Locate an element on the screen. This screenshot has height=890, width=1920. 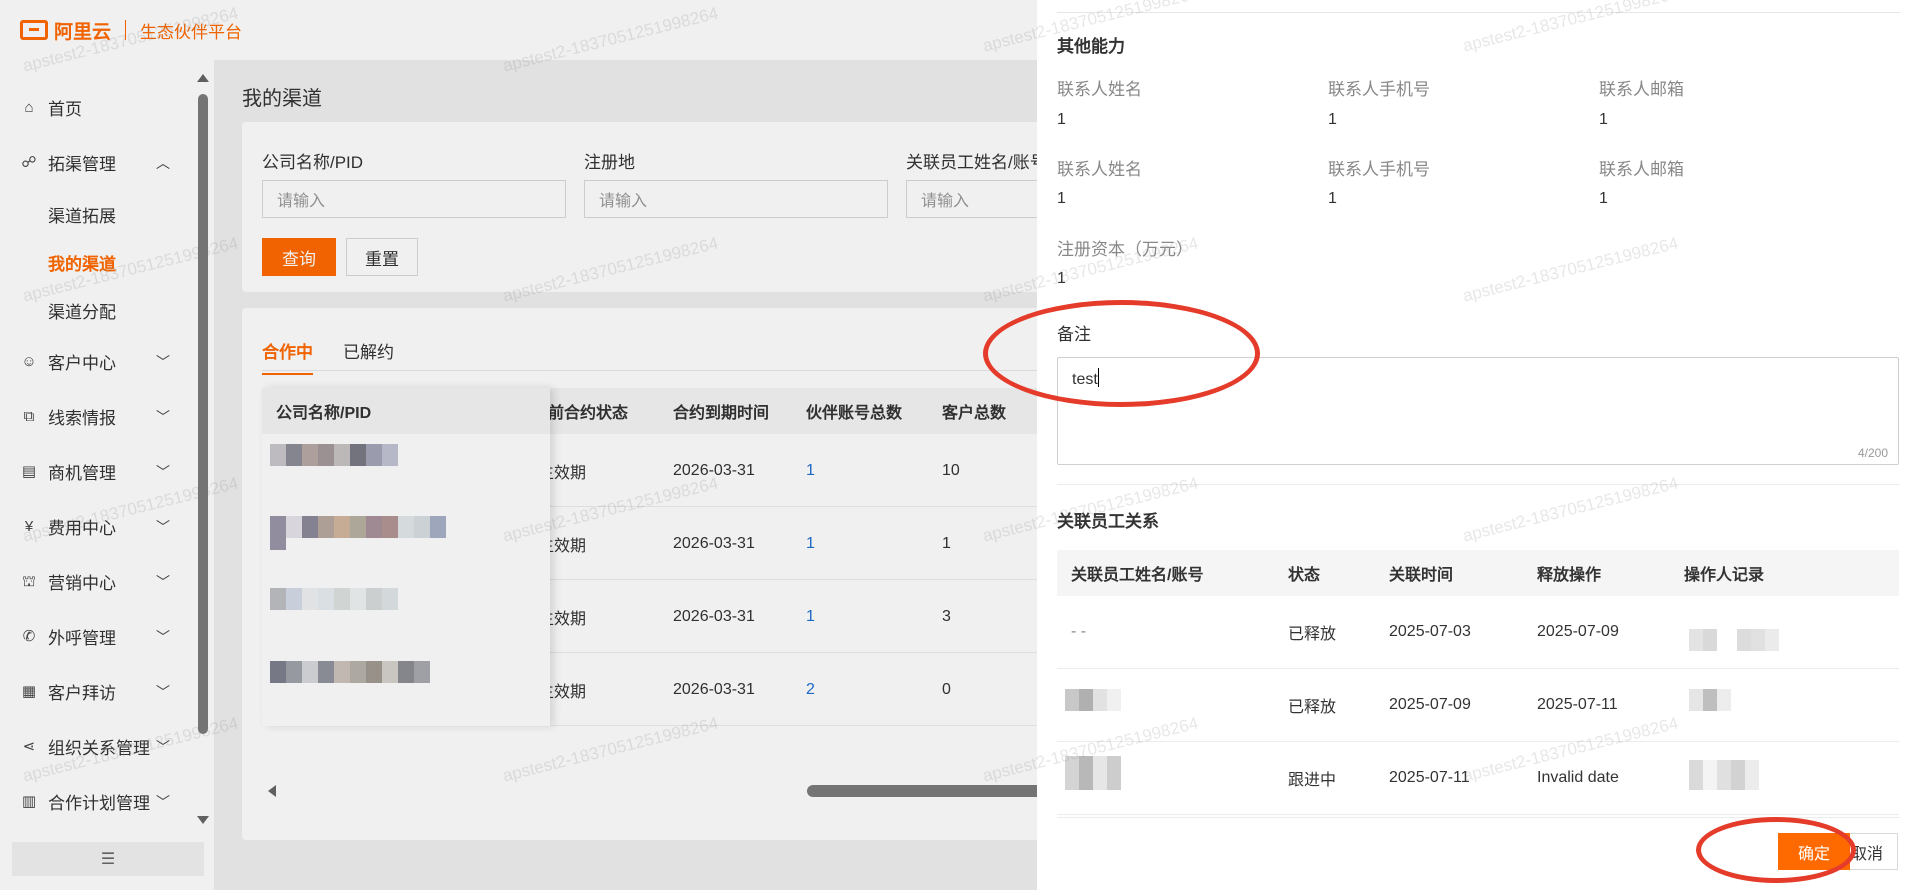
section-title-other-abilities: 其他能力 is located at coordinates (1091, 46).